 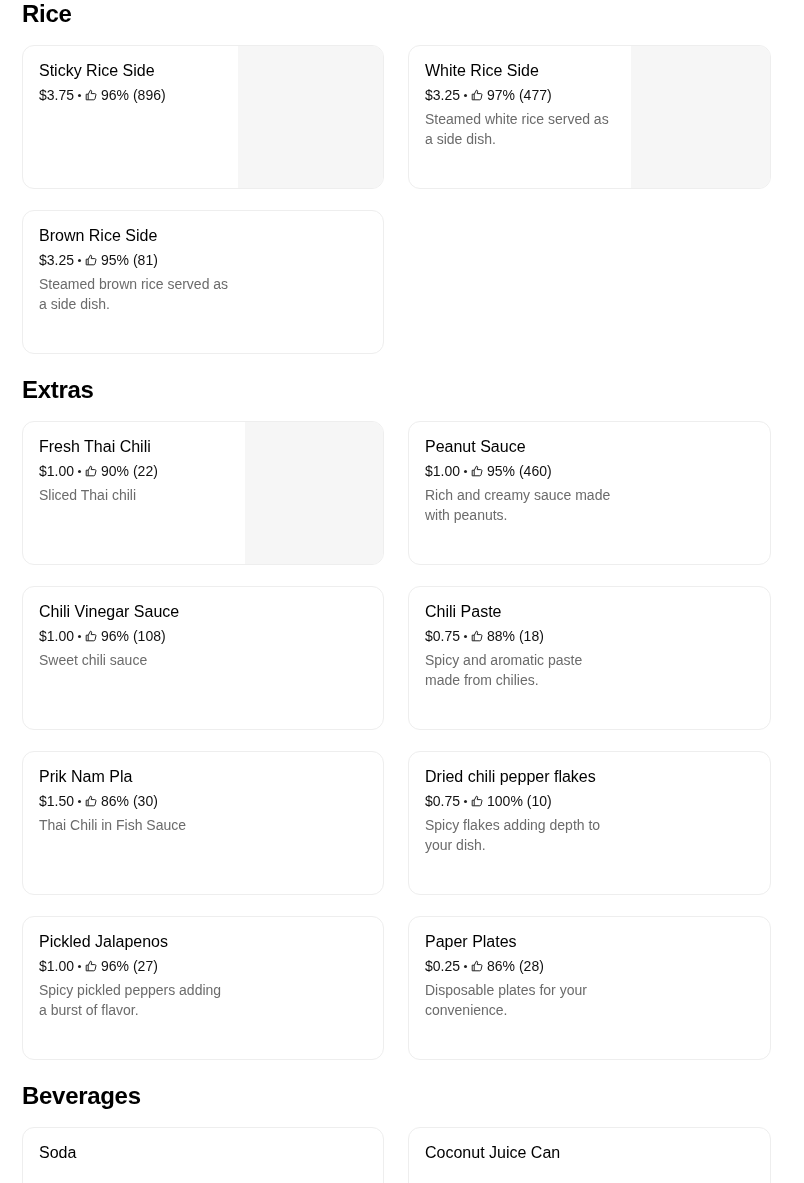 I want to click on item-price: $3.75, so click(x=57, y=95).